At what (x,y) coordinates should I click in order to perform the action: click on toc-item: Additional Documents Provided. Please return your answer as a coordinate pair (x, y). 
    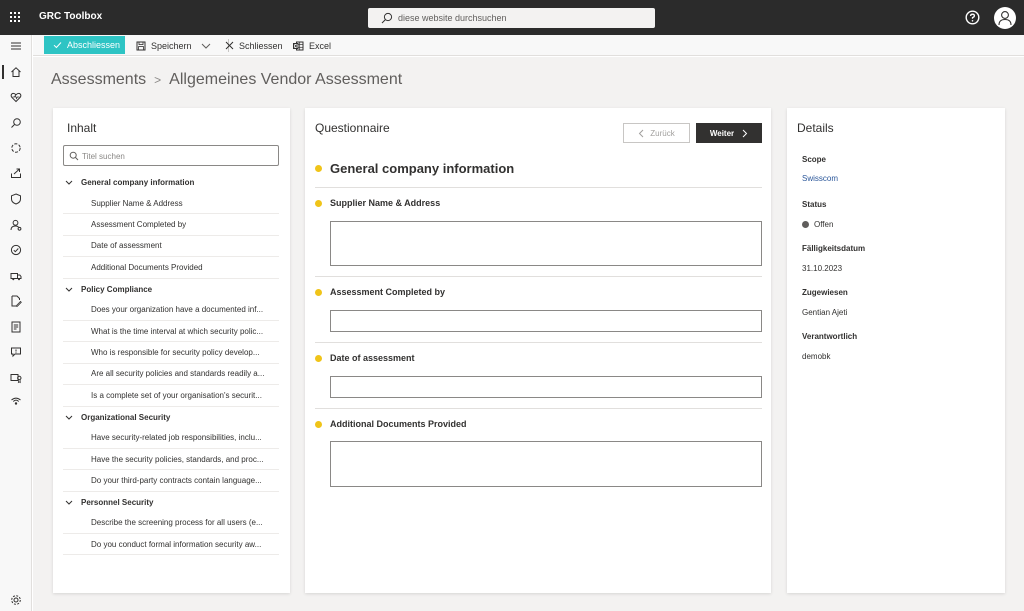
    Looking at the image, I should click on (171, 268).